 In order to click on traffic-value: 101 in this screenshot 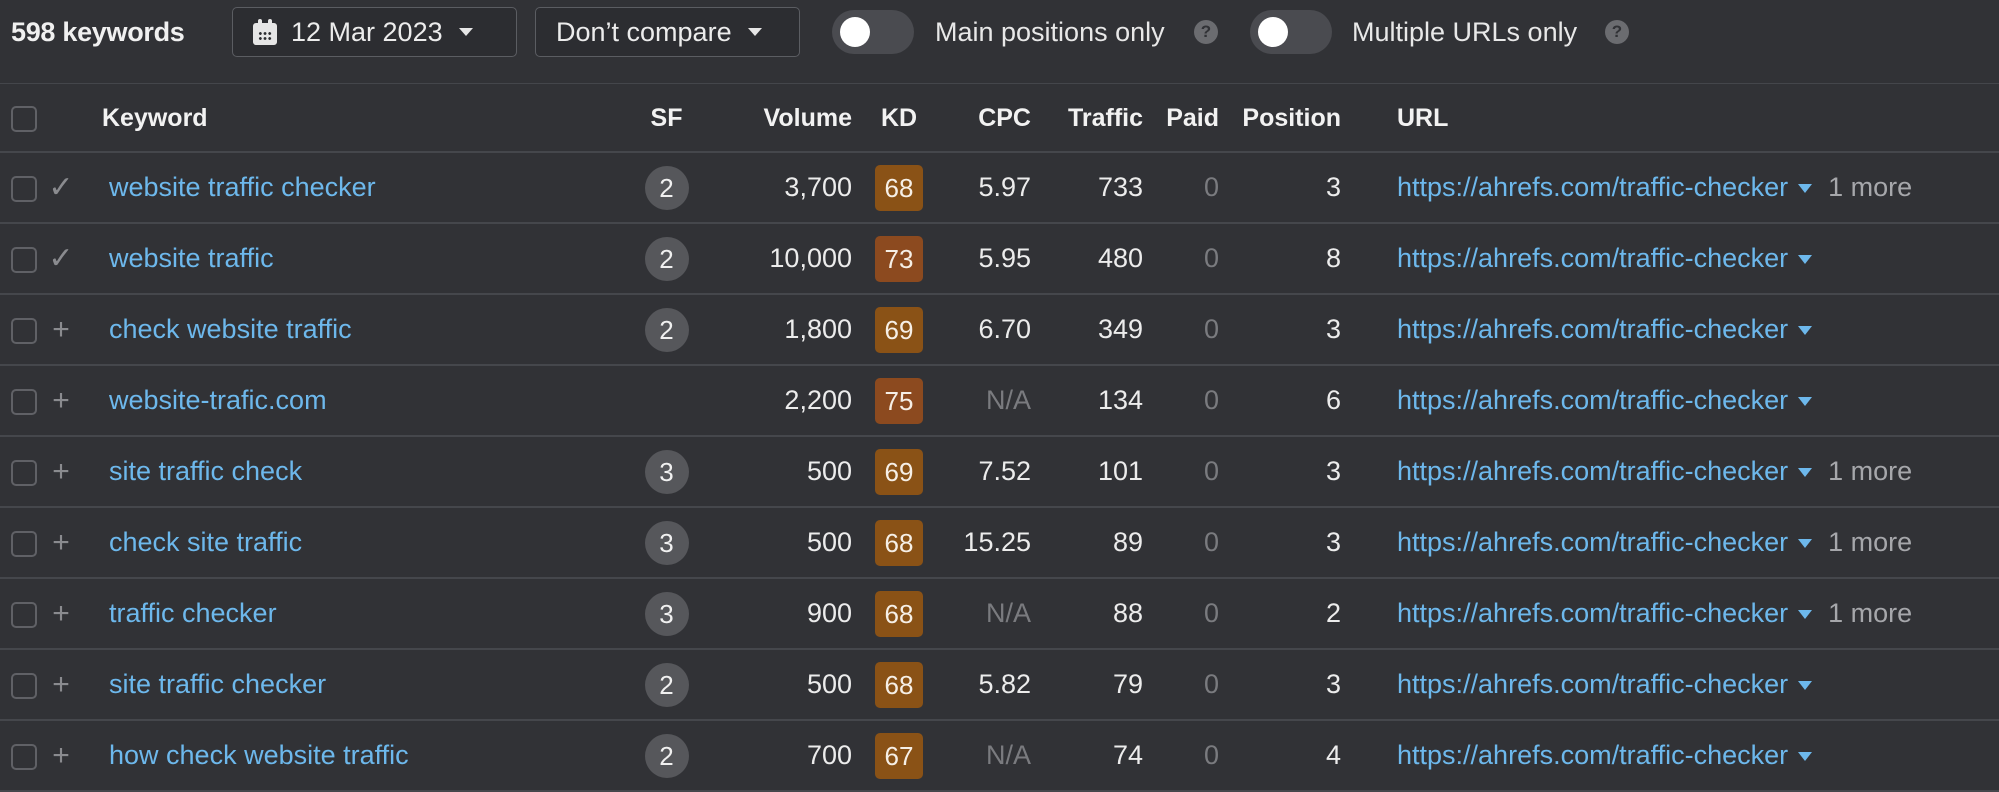, I will do `click(1087, 472)`.